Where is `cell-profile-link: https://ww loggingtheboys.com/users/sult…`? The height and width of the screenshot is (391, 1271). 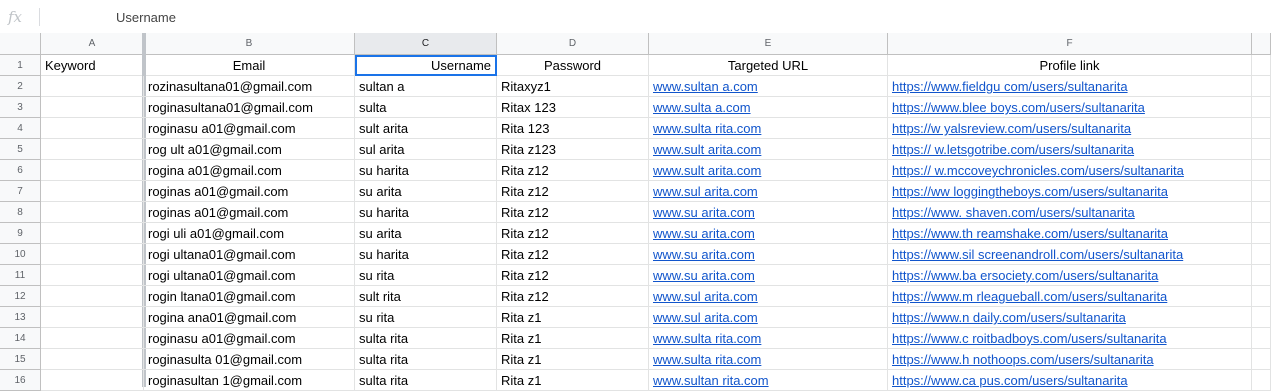
cell-profile-link: https://ww loggingtheboys.com/users/sult… is located at coordinates (1070, 191).